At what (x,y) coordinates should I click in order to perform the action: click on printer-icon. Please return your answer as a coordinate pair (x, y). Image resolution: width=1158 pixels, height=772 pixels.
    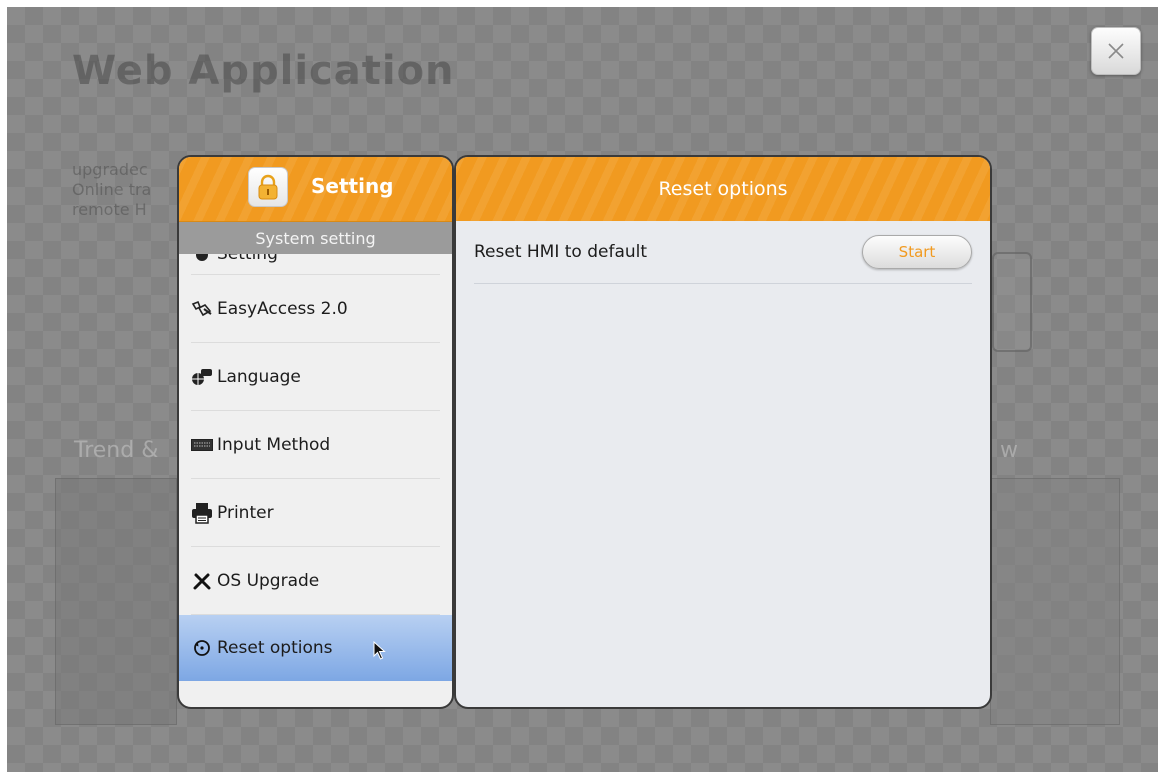
    Looking at the image, I should click on (202, 513).